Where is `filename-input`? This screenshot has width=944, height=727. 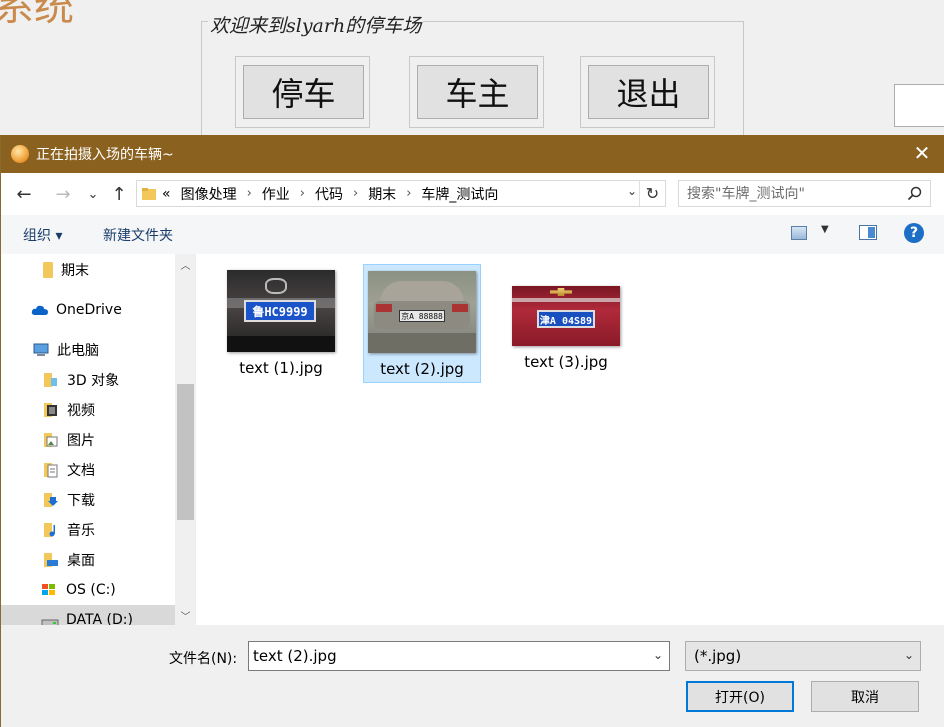 filename-input is located at coordinates (448, 656).